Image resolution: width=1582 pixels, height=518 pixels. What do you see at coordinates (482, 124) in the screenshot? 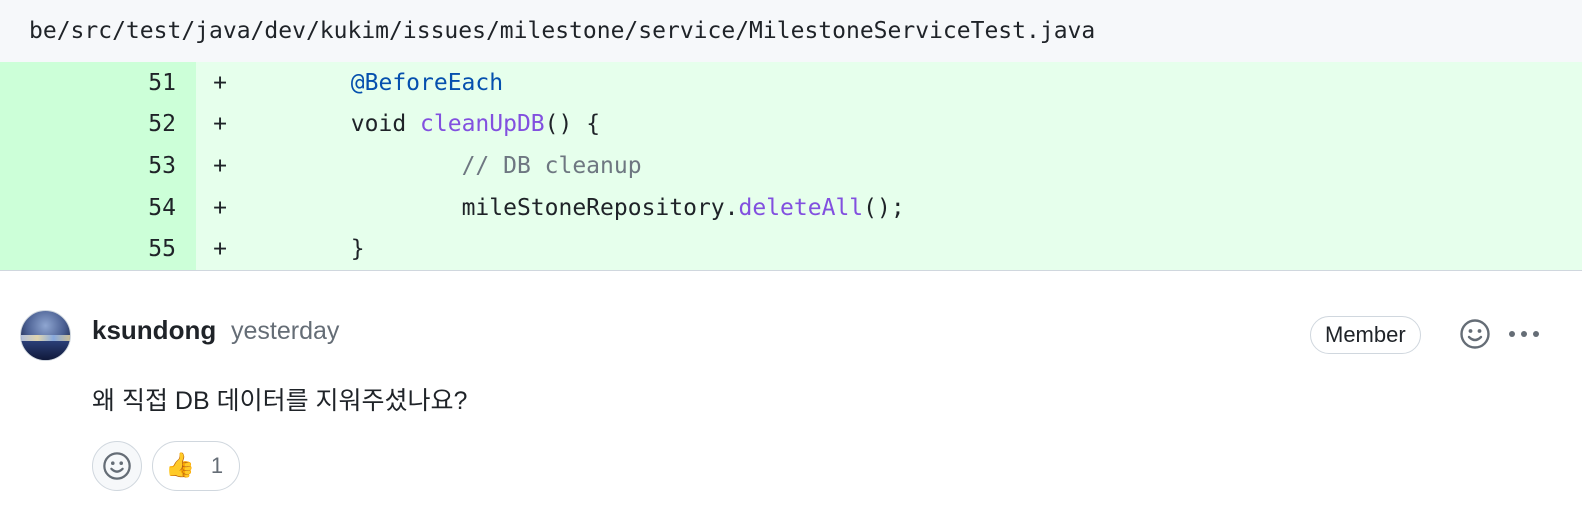
I see `code-token: cleanUpDB` at bounding box center [482, 124].